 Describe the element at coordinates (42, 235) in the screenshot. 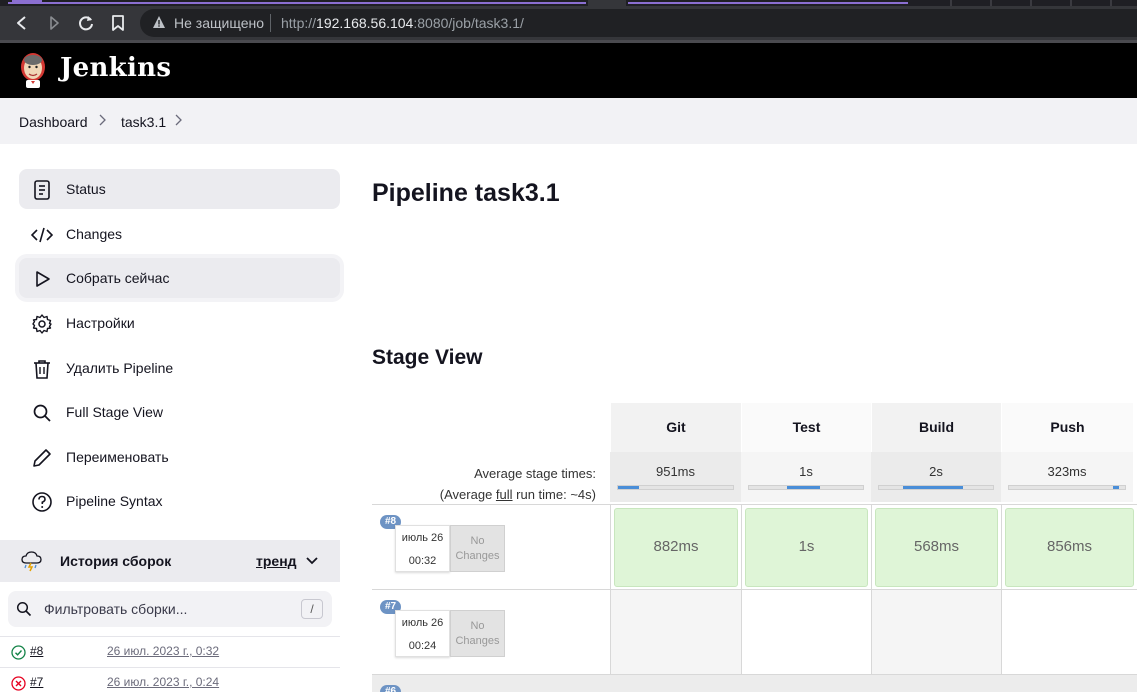

I see `code-icon` at that location.